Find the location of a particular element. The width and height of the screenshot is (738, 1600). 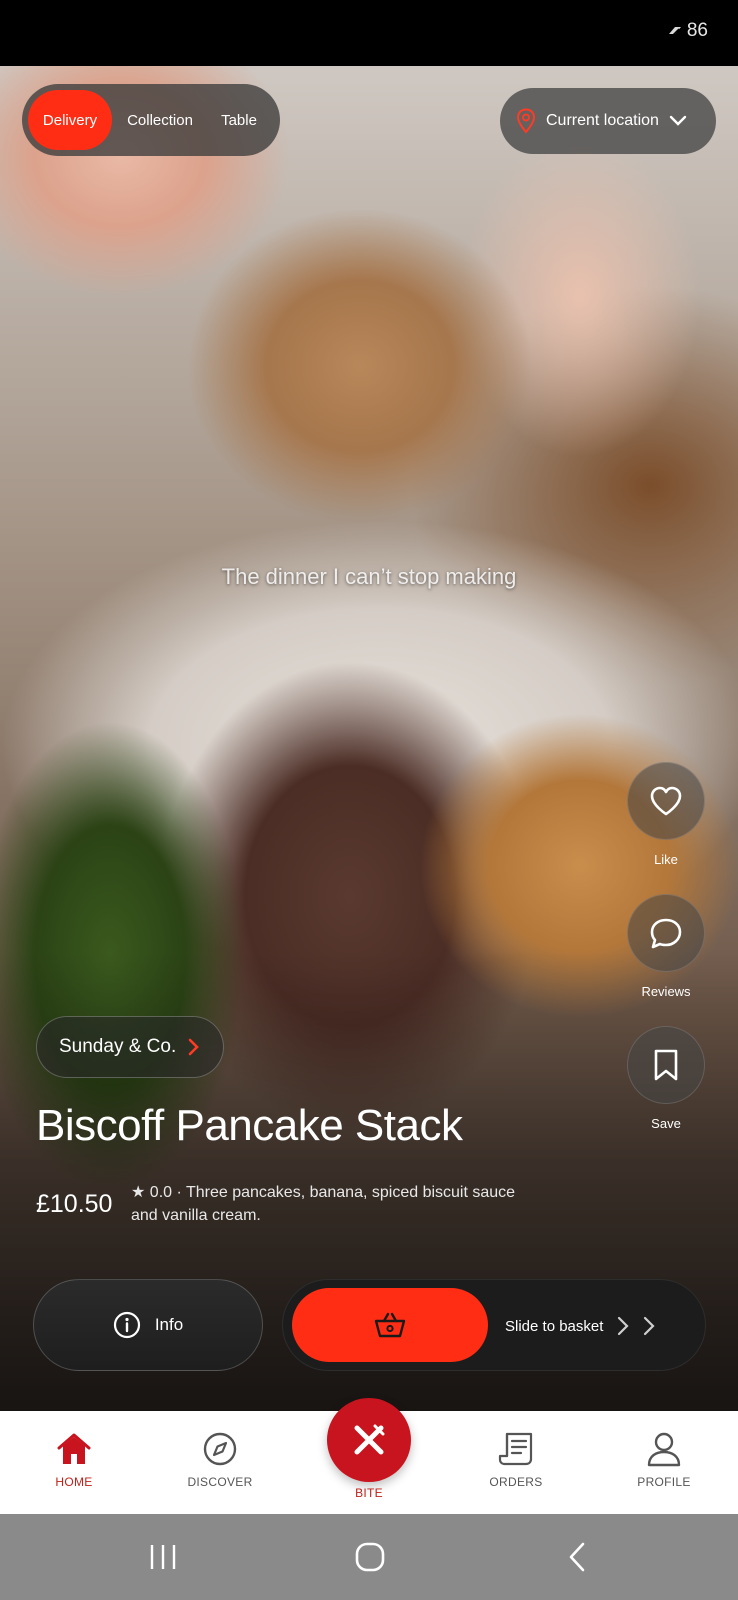

nav-profile: PROFILE is located at coordinates (664, 1462).